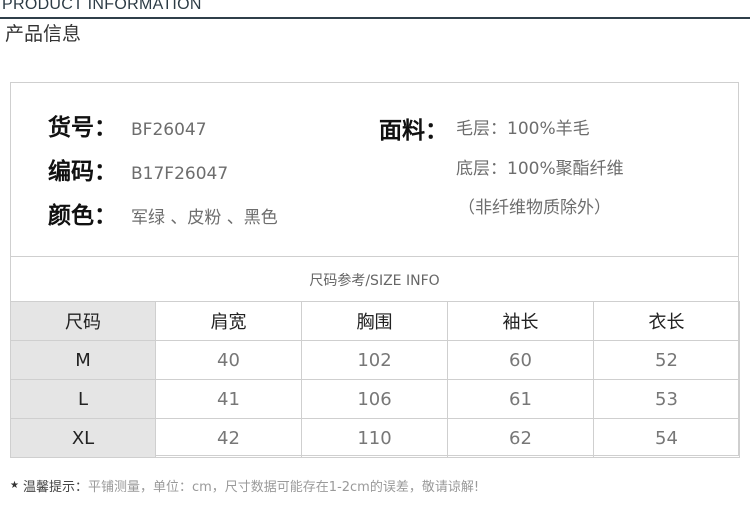  Describe the element at coordinates (520, 438) in the screenshot. I see `sleeve-cell: 62` at that location.